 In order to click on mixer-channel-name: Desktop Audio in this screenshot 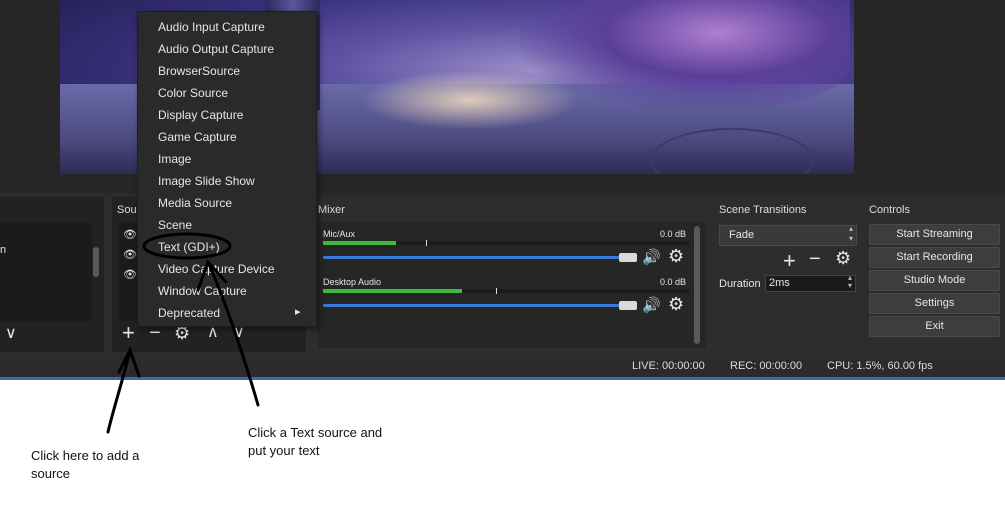, I will do `click(352, 282)`.